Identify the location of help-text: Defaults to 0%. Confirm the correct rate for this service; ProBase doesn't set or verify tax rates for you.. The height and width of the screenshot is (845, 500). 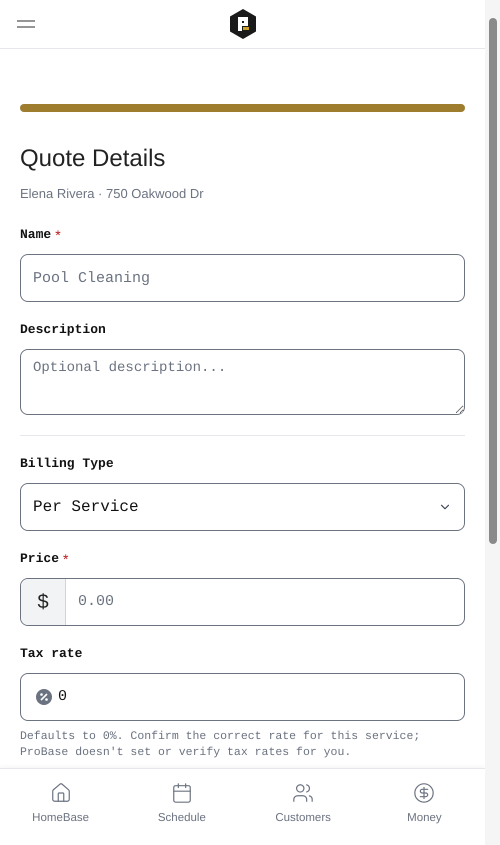
(221, 745).